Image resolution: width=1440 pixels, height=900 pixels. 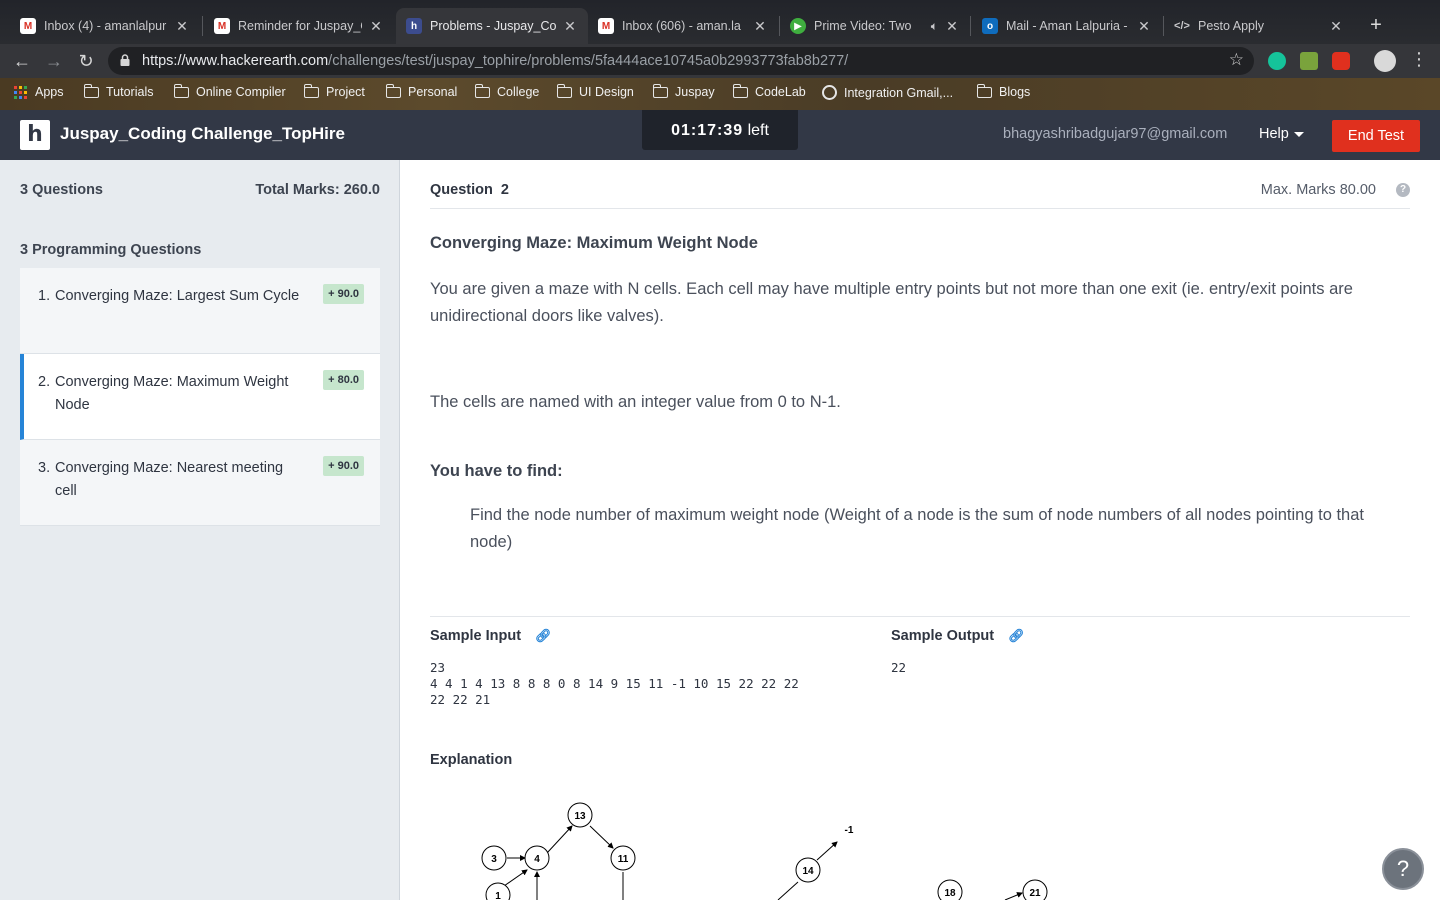 What do you see at coordinates (1376, 25) in the screenshot?
I see `new-tab-button: +` at bounding box center [1376, 25].